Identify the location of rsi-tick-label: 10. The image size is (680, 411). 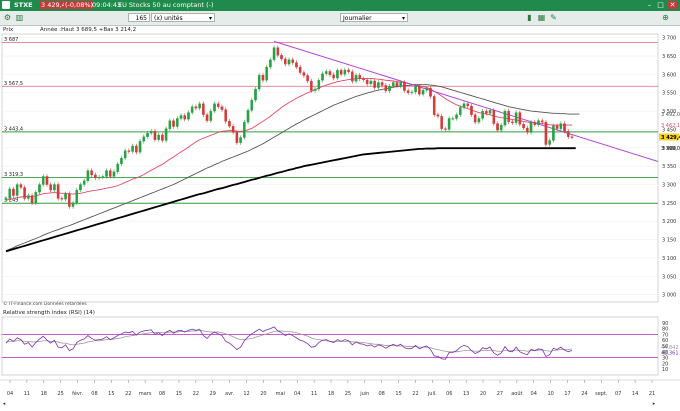
(665, 370).